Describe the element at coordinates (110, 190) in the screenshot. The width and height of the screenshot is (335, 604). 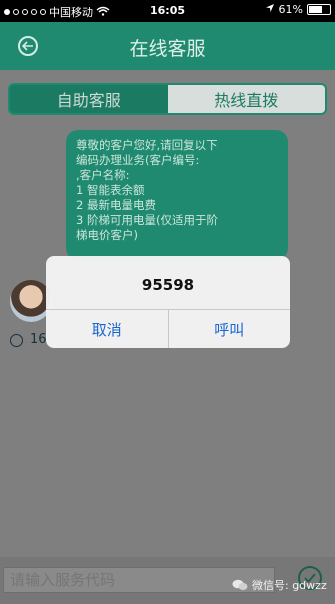
I see `bubble-line: 1 智能表余额` at that location.